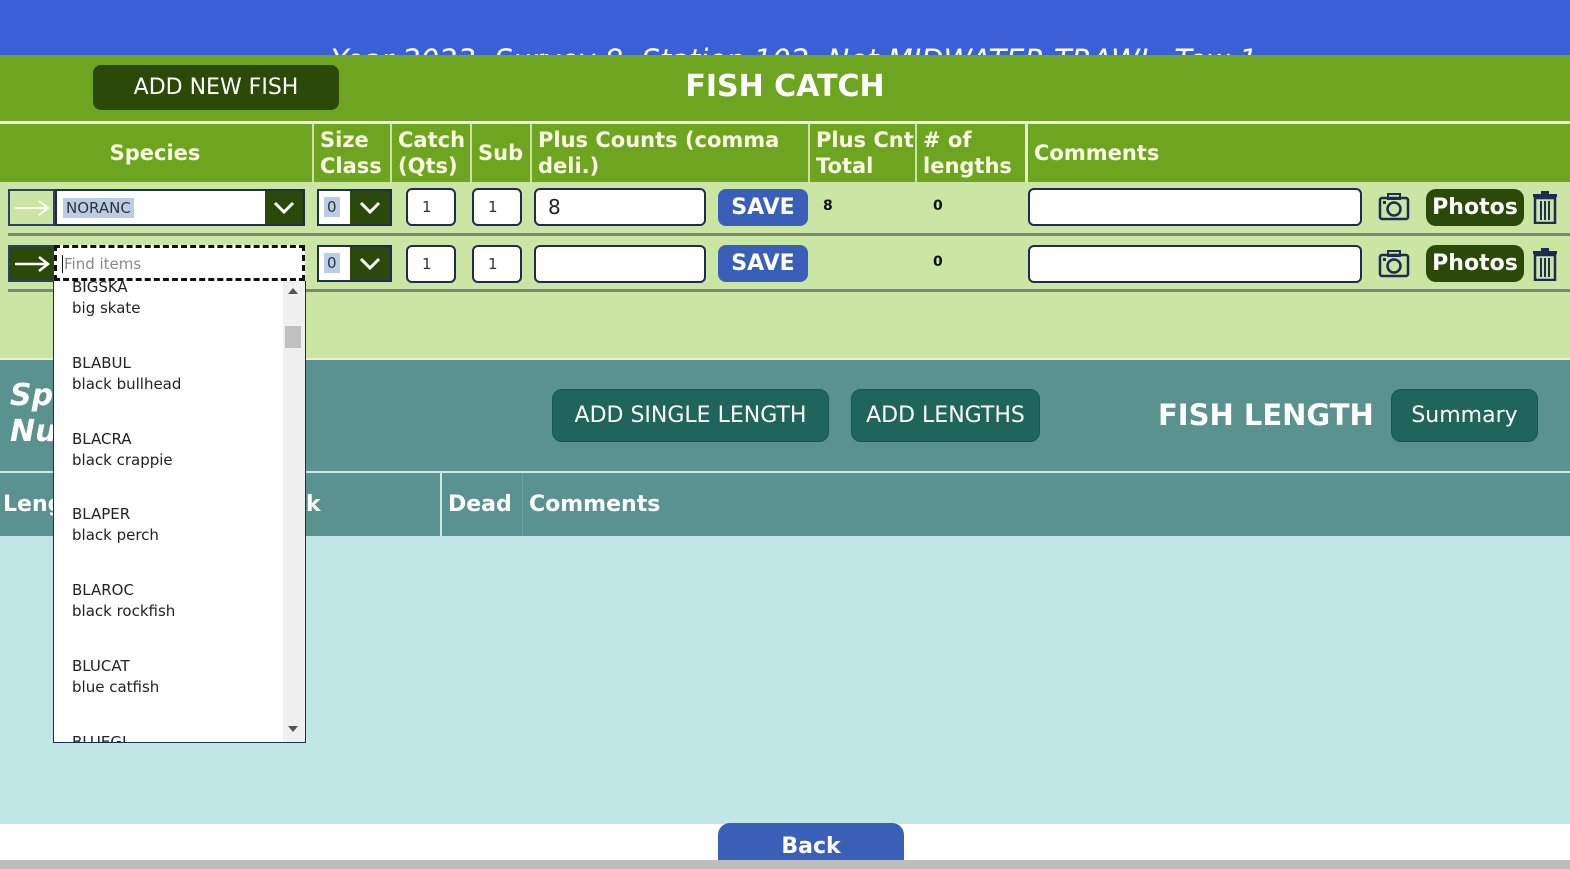  I want to click on option-name: black rockfish, so click(124, 611).